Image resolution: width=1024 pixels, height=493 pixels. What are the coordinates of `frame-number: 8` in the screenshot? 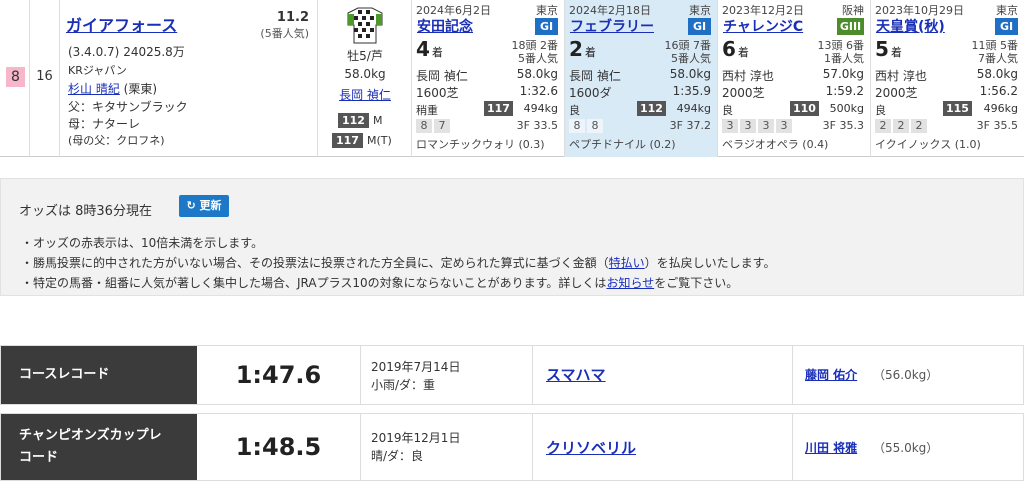 It's located at (15, 77).